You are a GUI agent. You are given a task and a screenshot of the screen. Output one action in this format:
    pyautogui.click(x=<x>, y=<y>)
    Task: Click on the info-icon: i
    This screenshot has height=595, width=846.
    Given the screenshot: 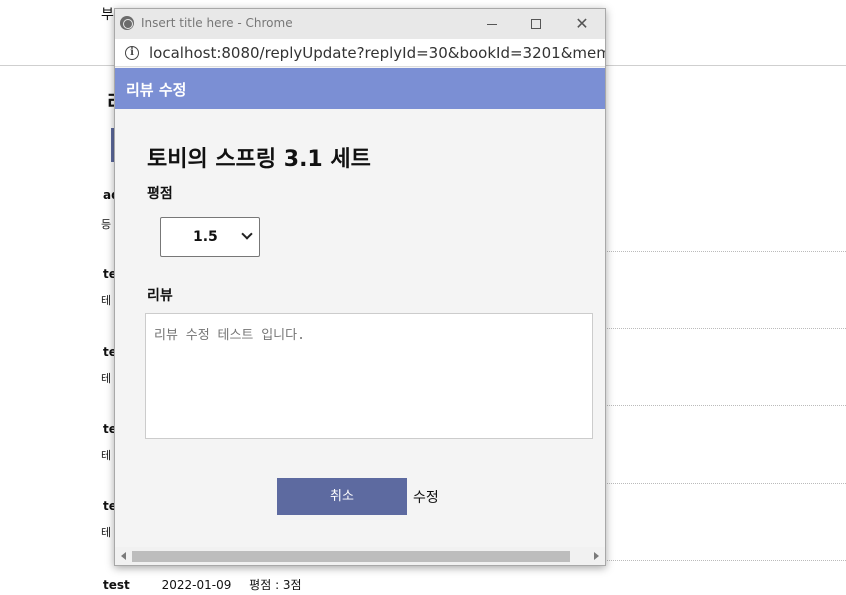 What is the action you would take?
    pyautogui.click(x=132, y=53)
    